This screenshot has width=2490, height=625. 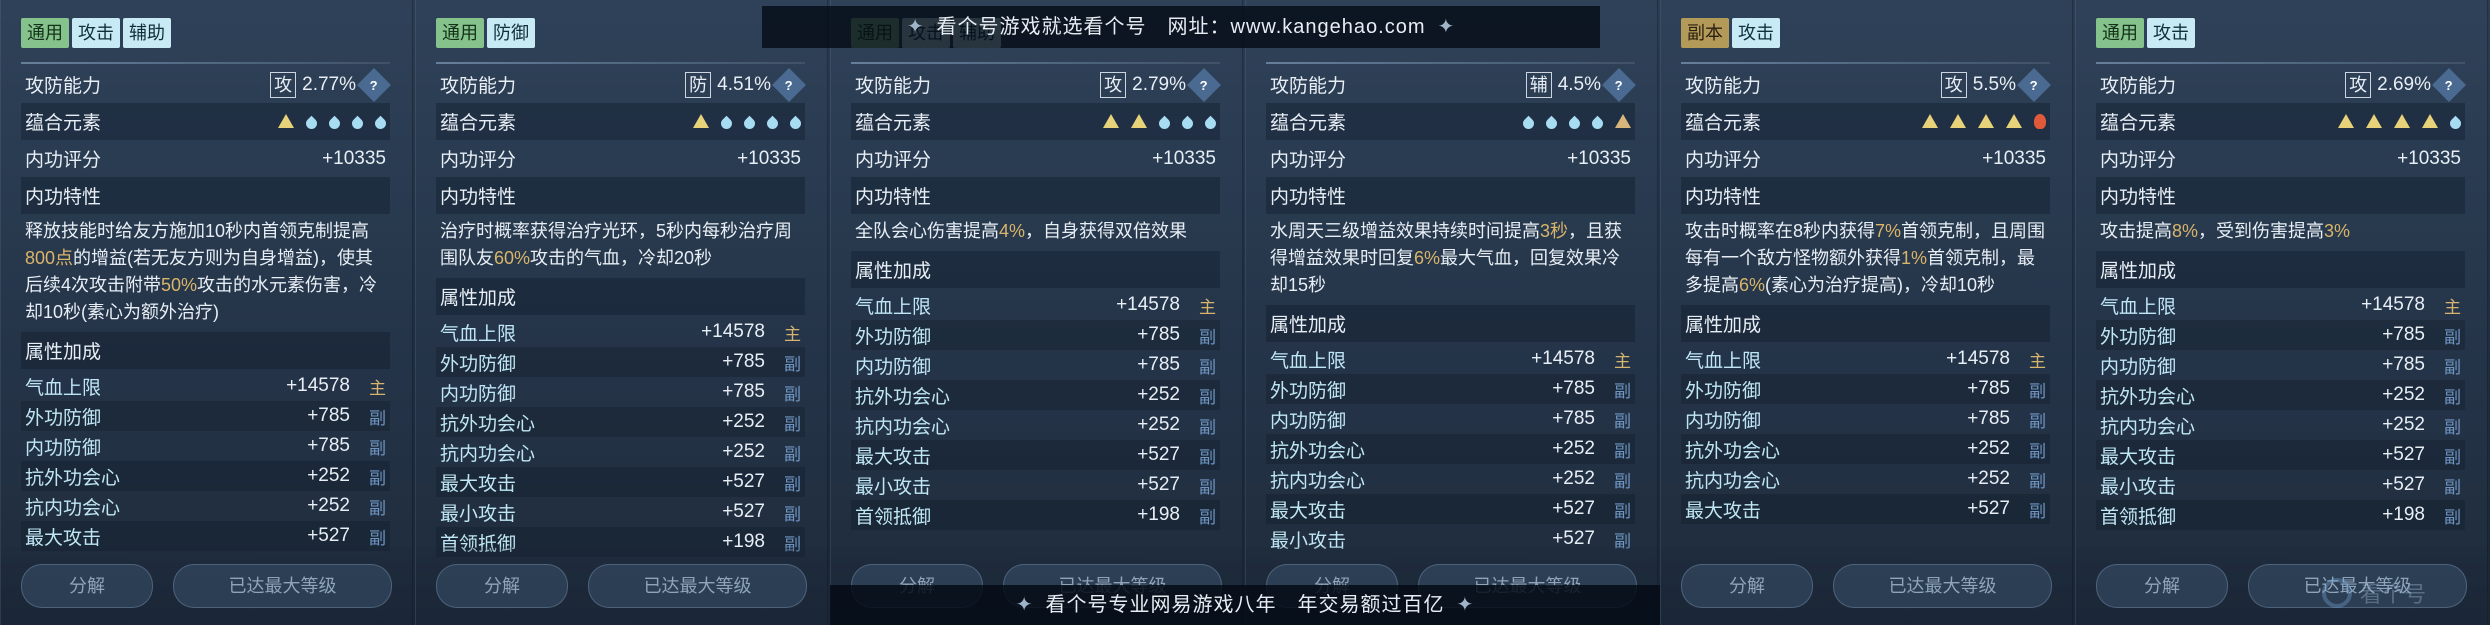 What do you see at coordinates (147, 33) in the screenshot?
I see `tag-2: 辅助` at bounding box center [147, 33].